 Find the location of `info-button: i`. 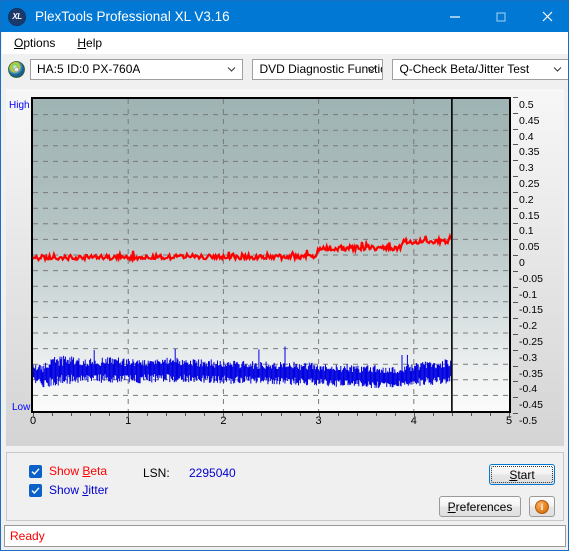

info-button: i is located at coordinates (542, 506).